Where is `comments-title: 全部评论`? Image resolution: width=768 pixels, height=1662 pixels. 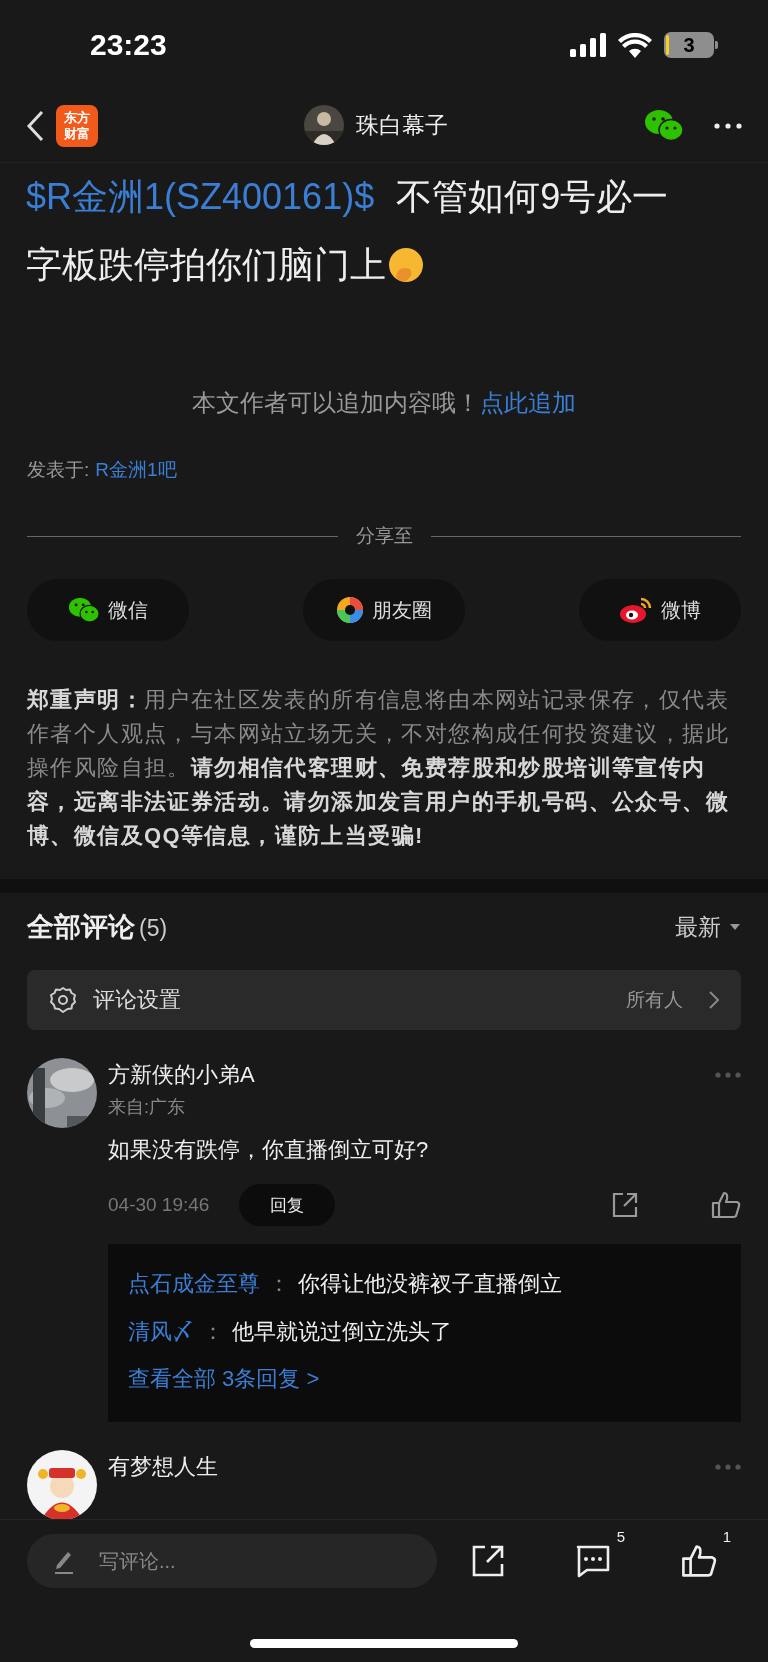
comments-title: 全部评论 is located at coordinates (81, 927).